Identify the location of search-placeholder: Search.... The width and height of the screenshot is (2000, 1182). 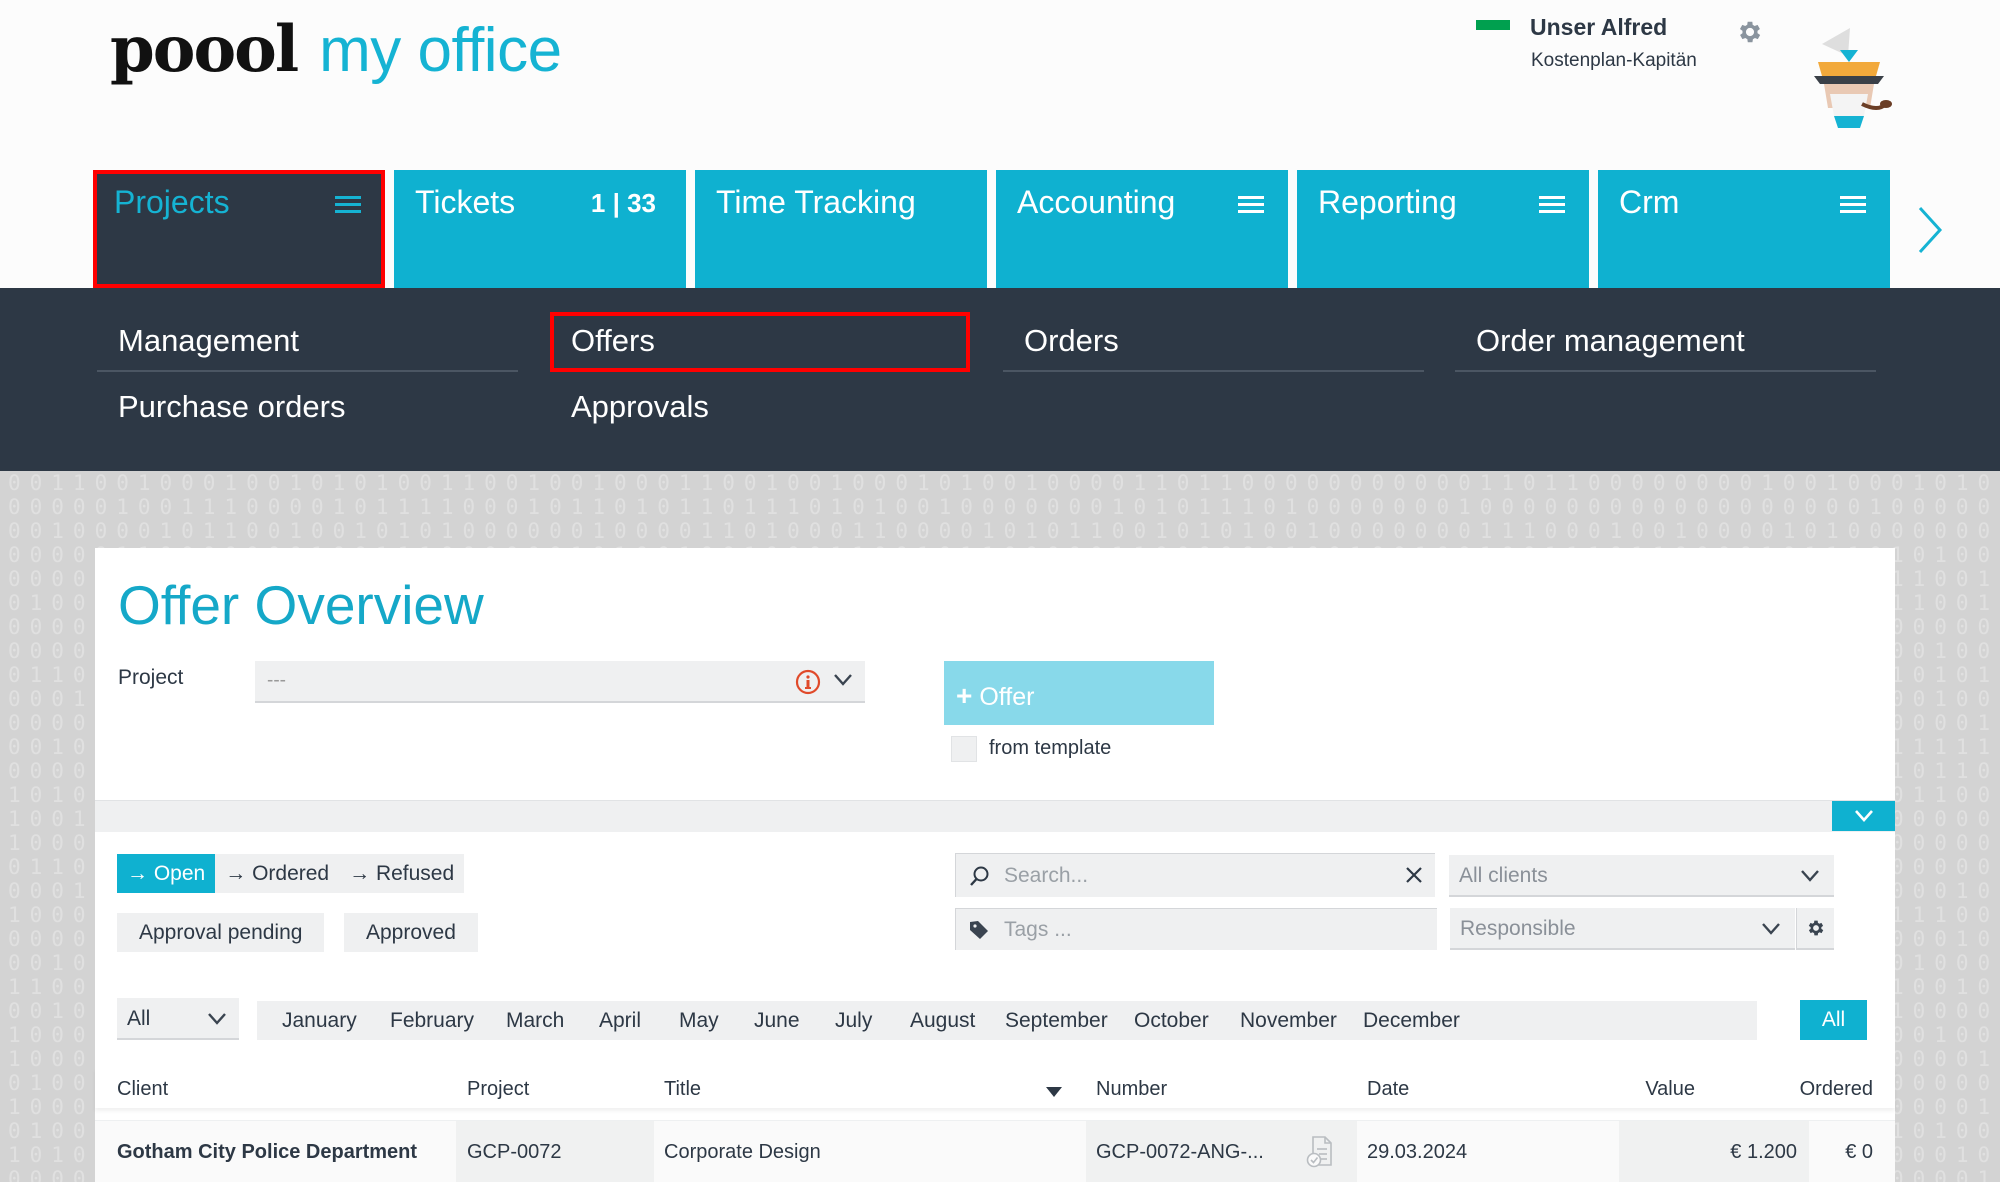
(1046, 875).